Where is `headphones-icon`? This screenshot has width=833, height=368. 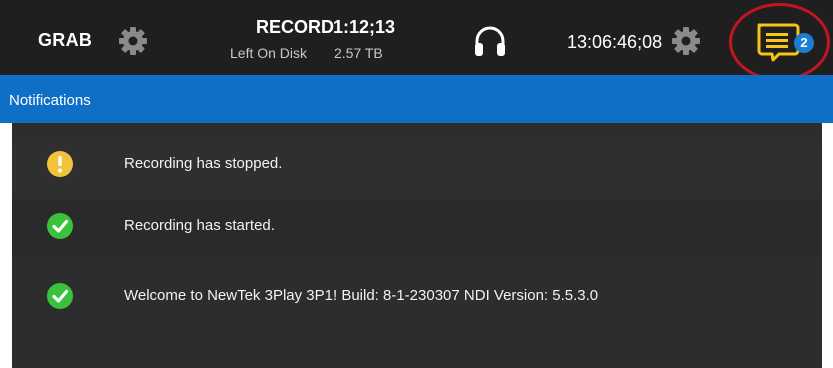 headphones-icon is located at coordinates (490, 41).